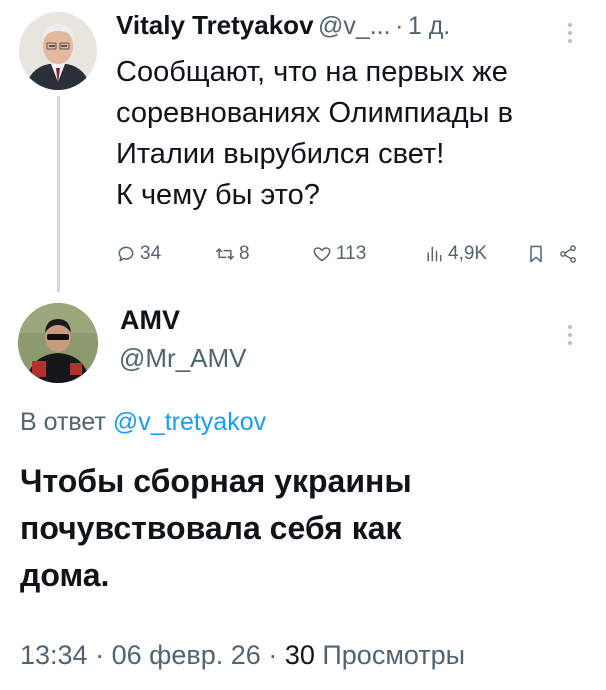 Image resolution: width=606 pixels, height=690 pixels. I want to click on avatar-amv, so click(58, 343).